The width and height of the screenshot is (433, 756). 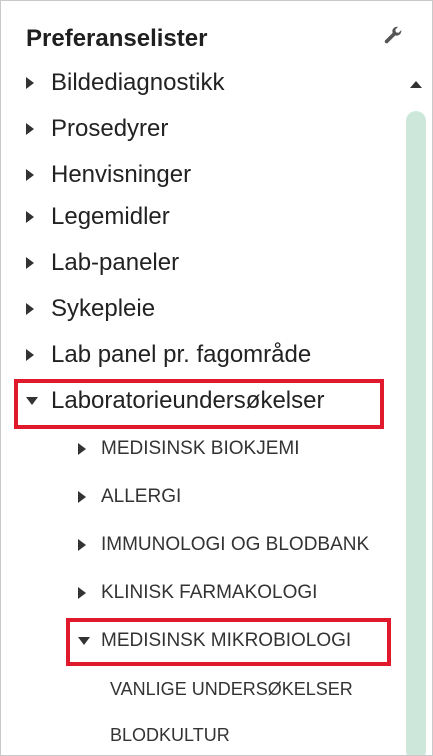 What do you see at coordinates (199, 404) in the screenshot?
I see `highlight-box-laboratorieundersokelser` at bounding box center [199, 404].